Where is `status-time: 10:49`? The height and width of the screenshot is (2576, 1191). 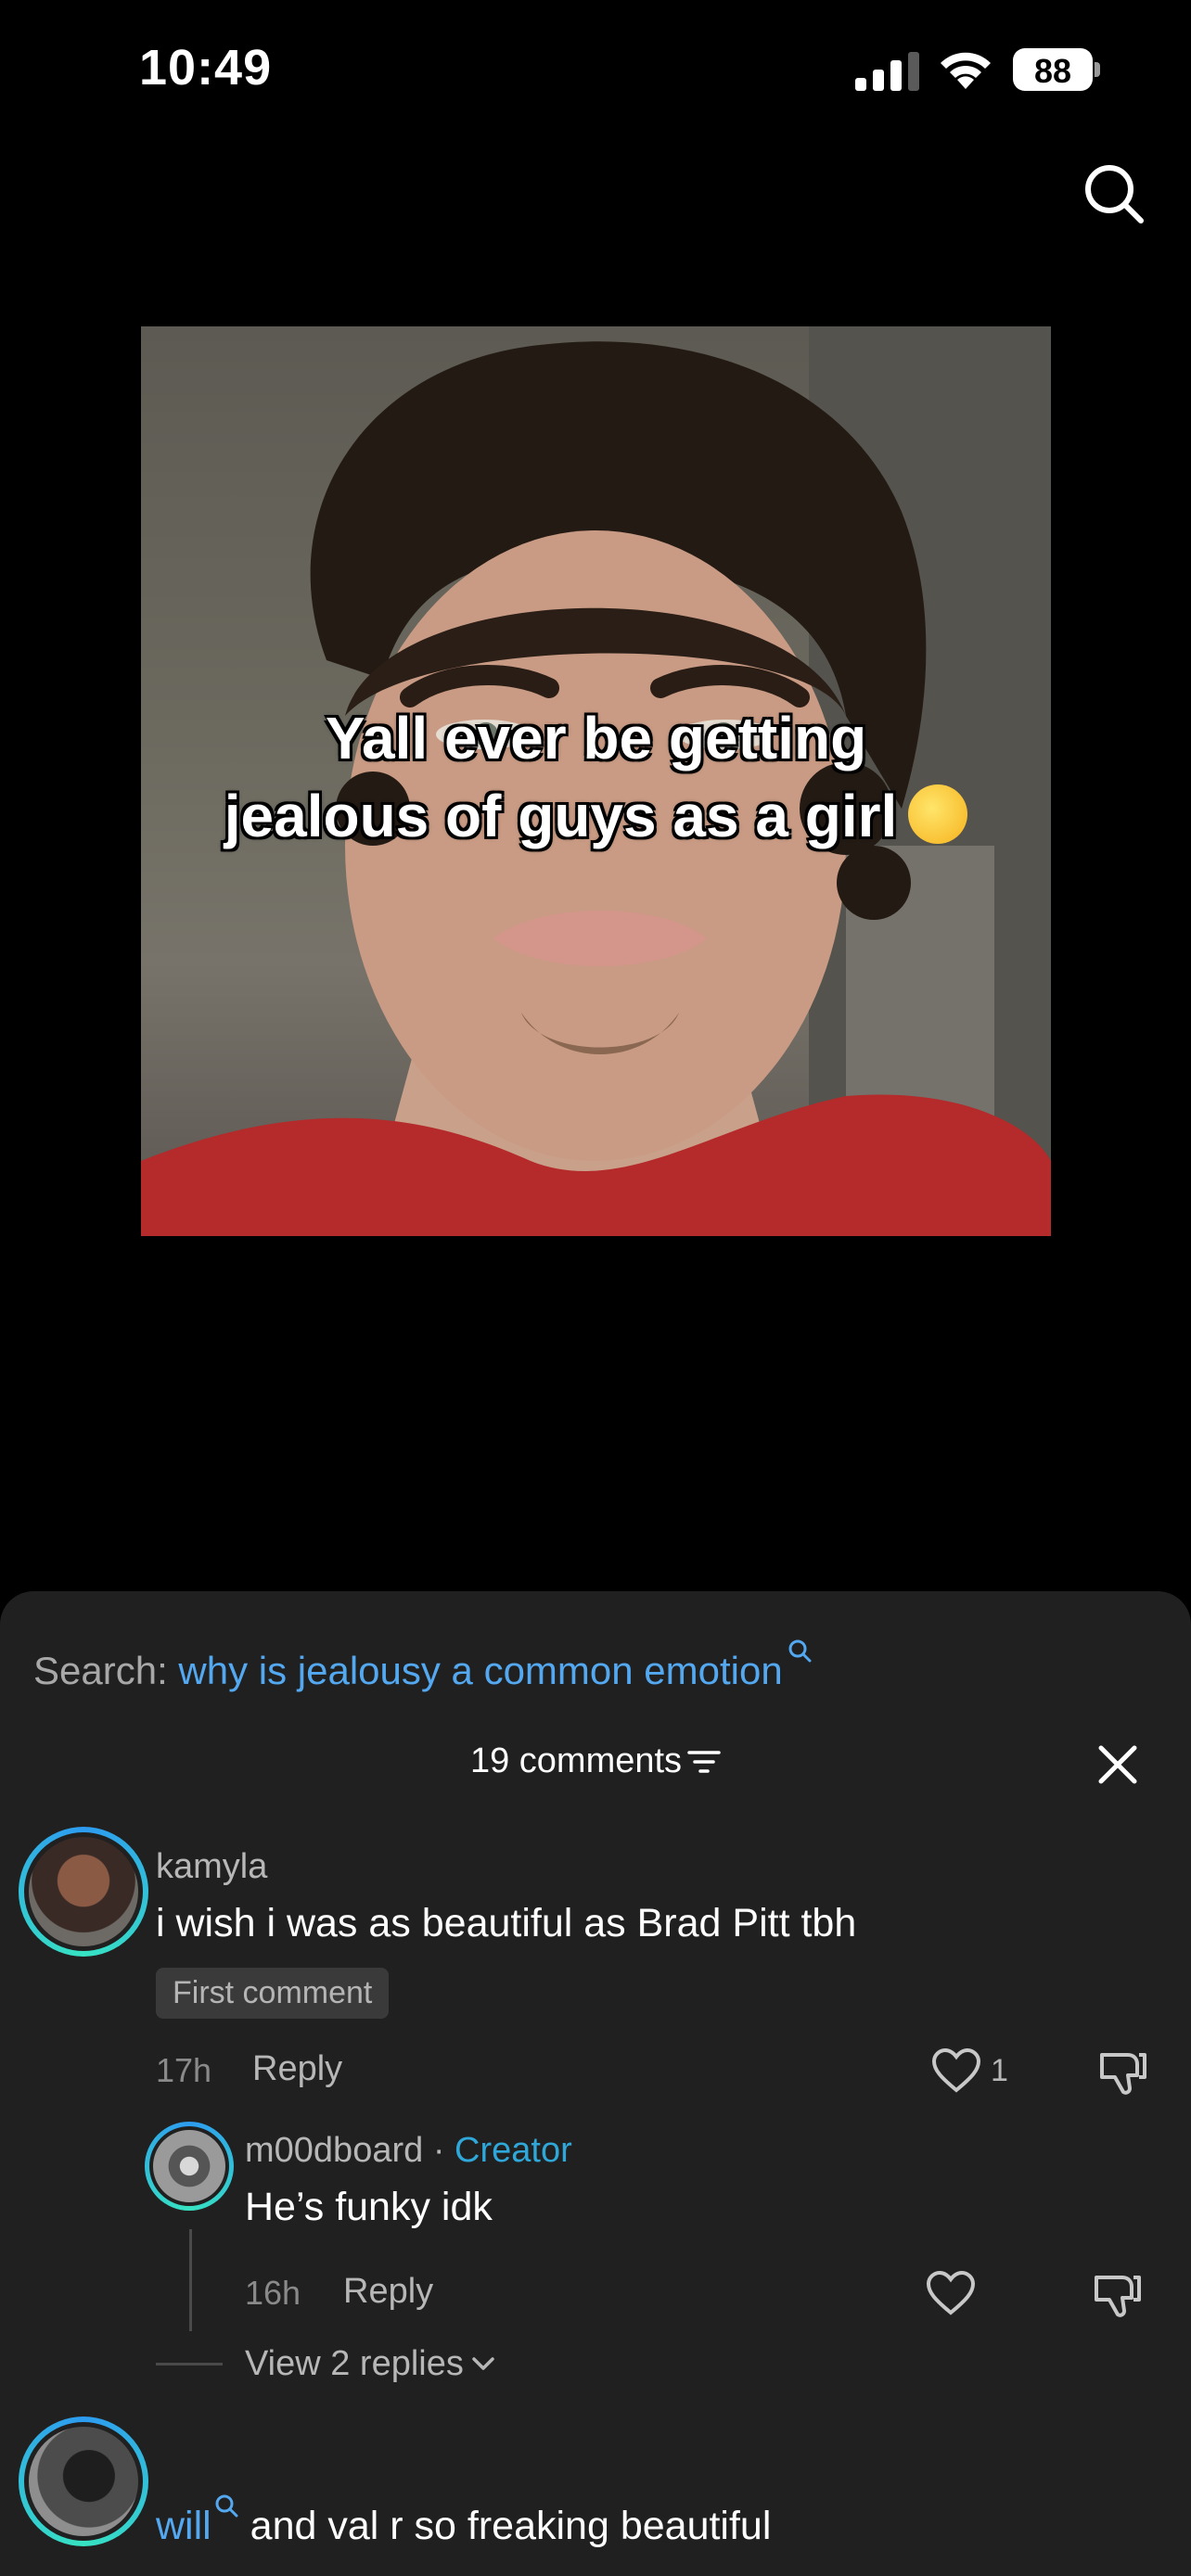 status-time: 10:49 is located at coordinates (206, 68).